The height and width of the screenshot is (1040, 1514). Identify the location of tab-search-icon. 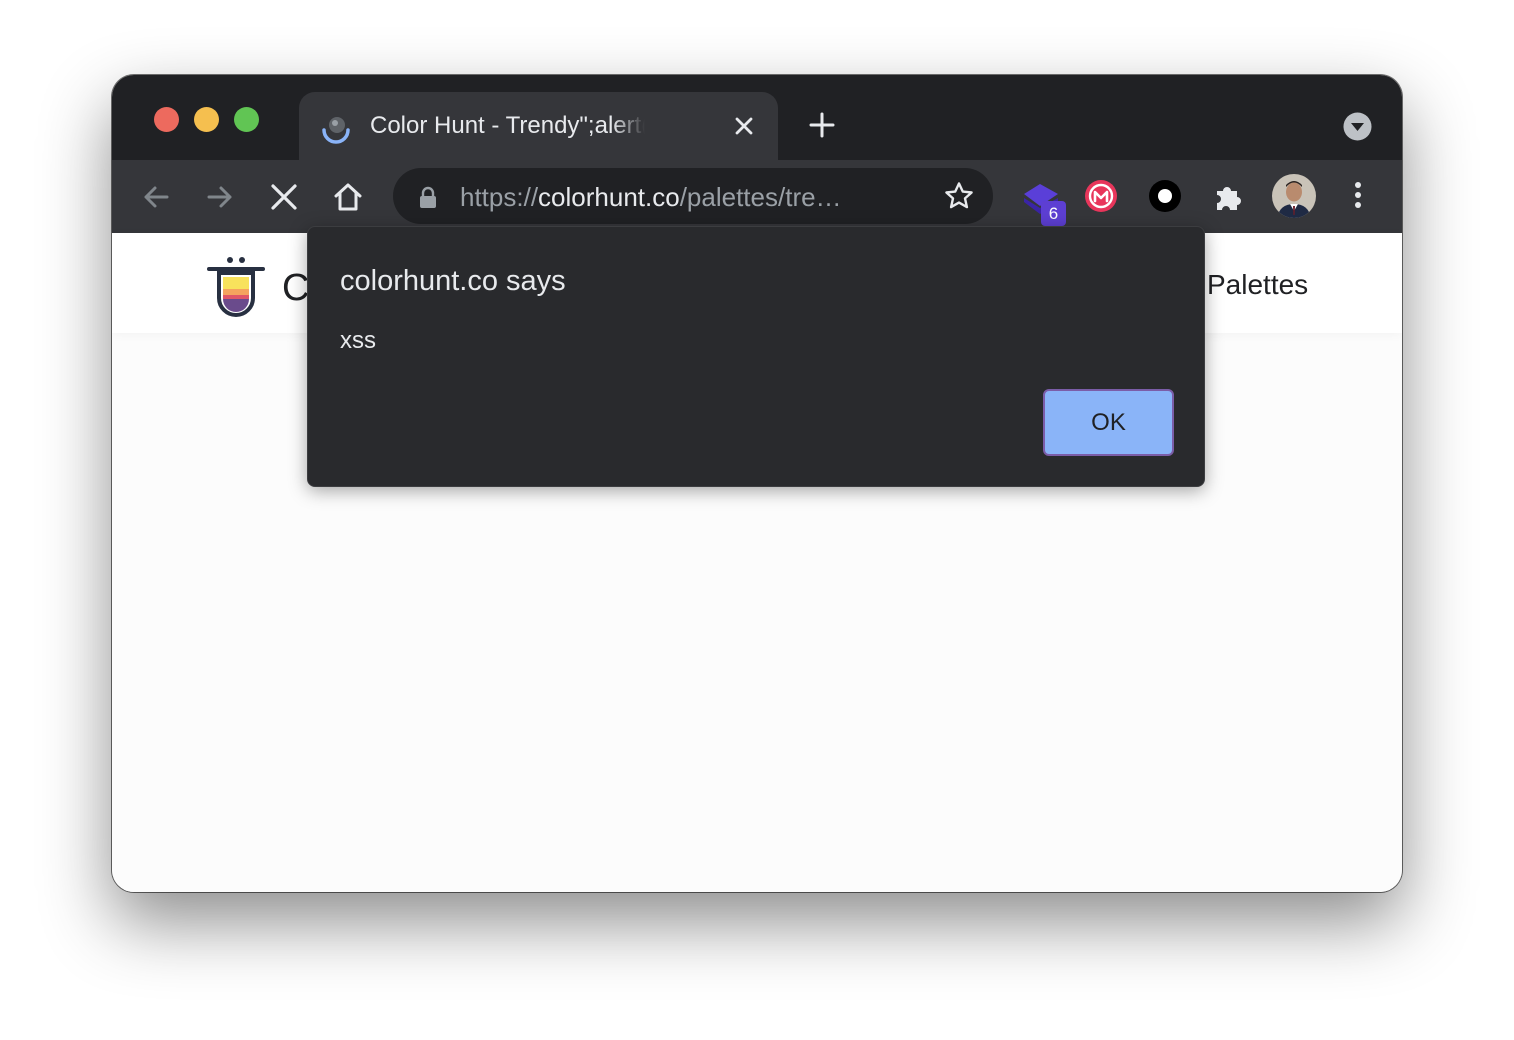
(1357, 126).